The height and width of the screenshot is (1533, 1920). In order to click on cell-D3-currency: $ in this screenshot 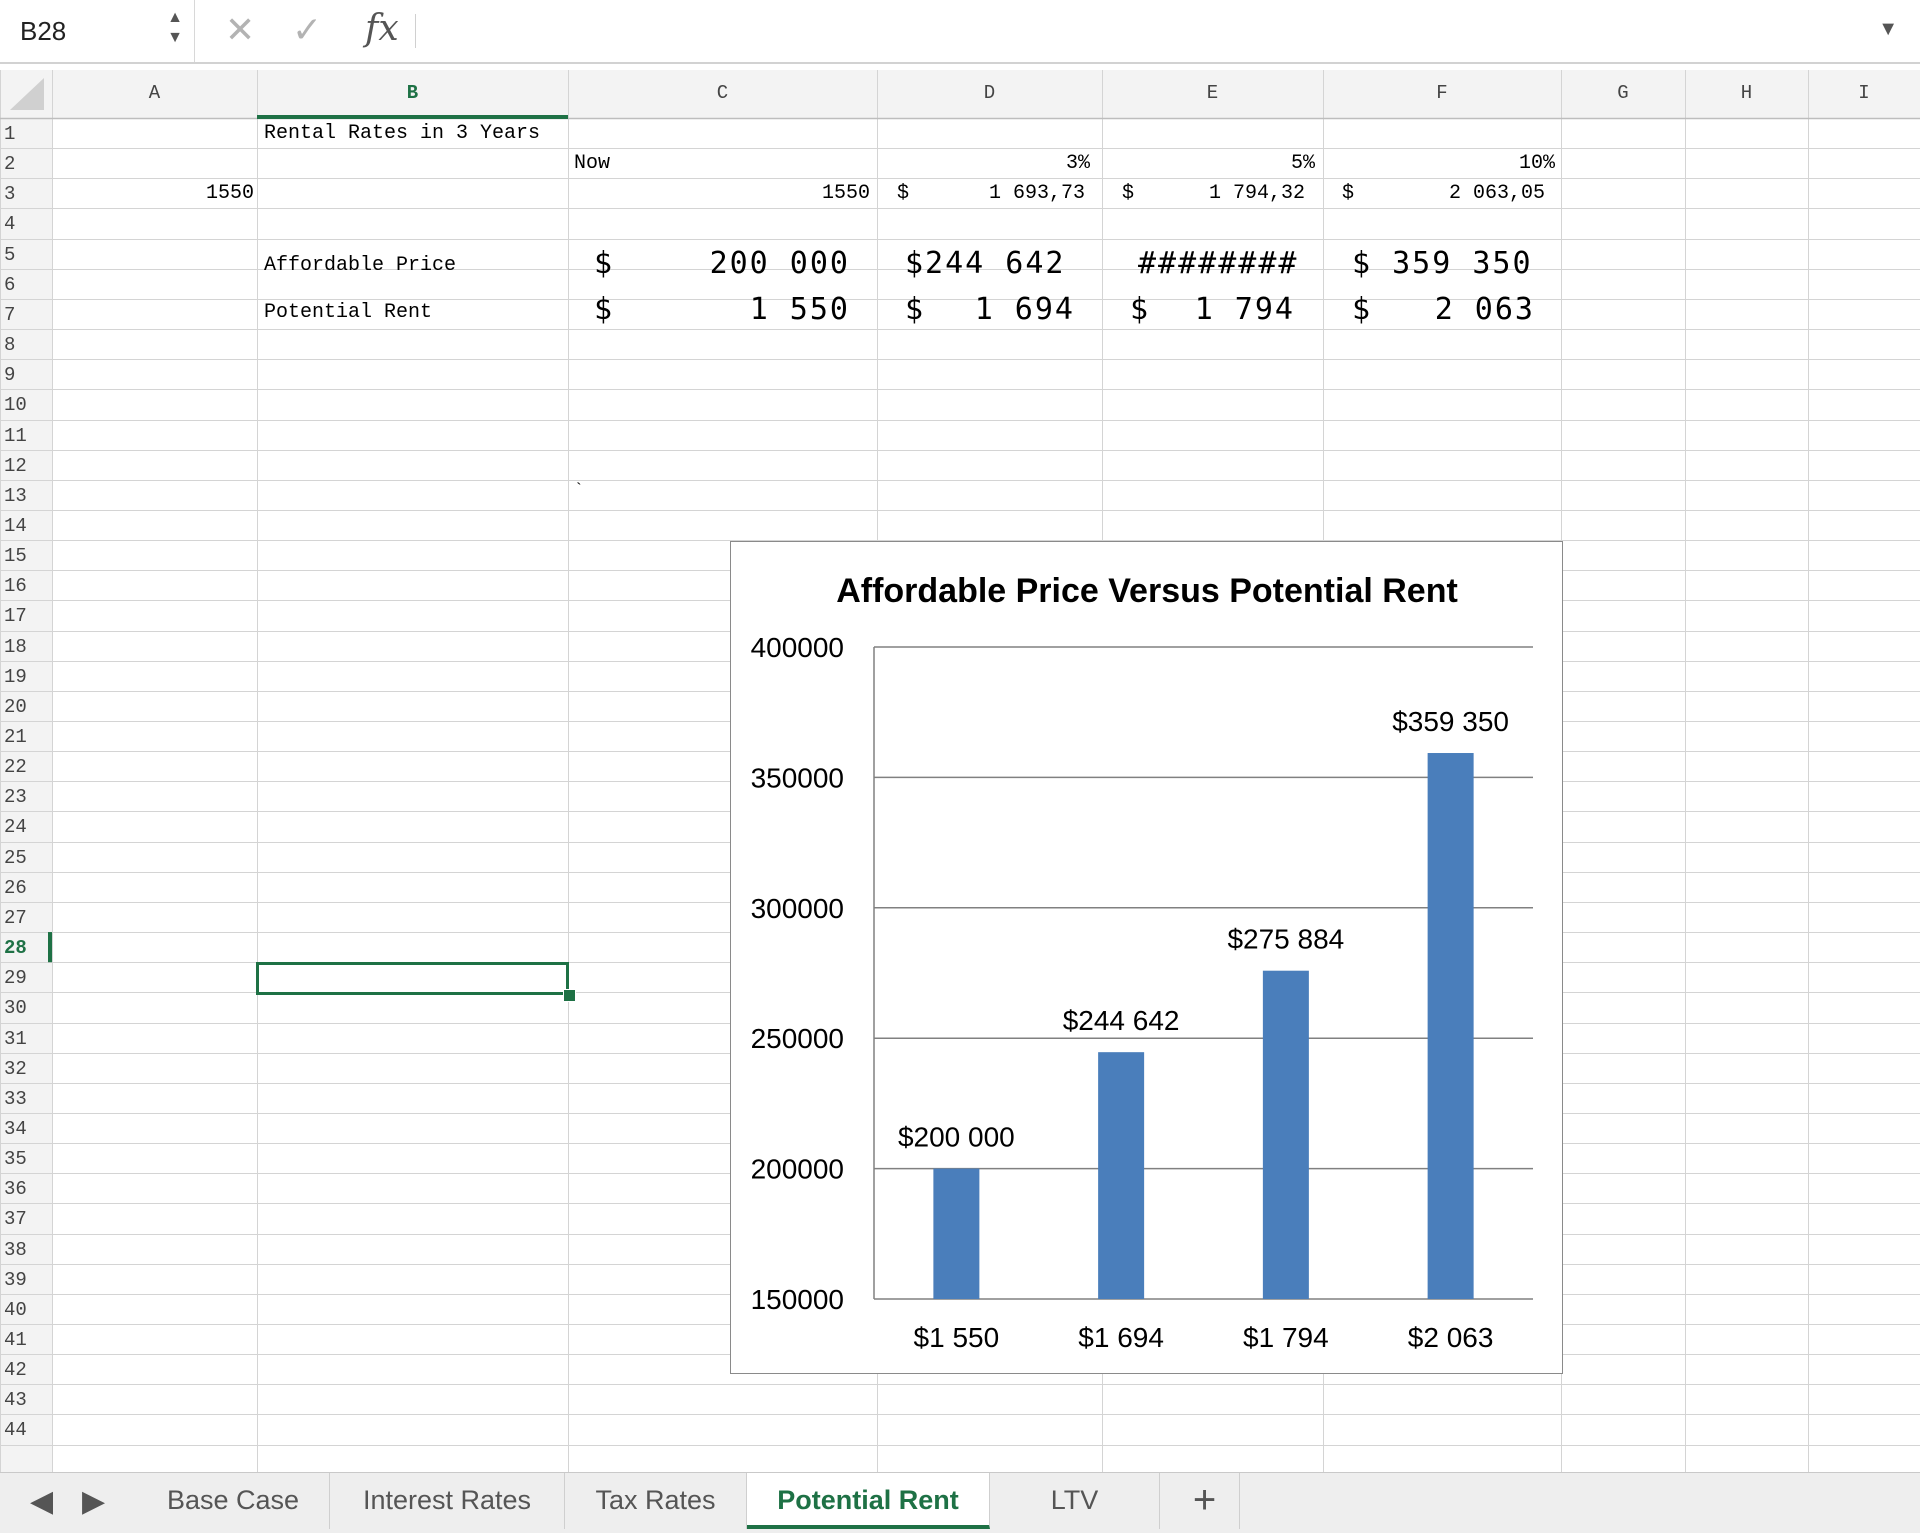, I will do `click(903, 193)`.